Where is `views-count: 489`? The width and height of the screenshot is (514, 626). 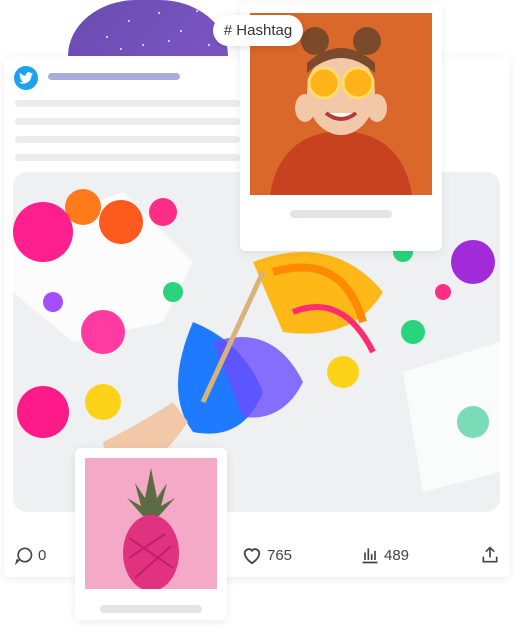
views-count: 489 is located at coordinates (397, 555).